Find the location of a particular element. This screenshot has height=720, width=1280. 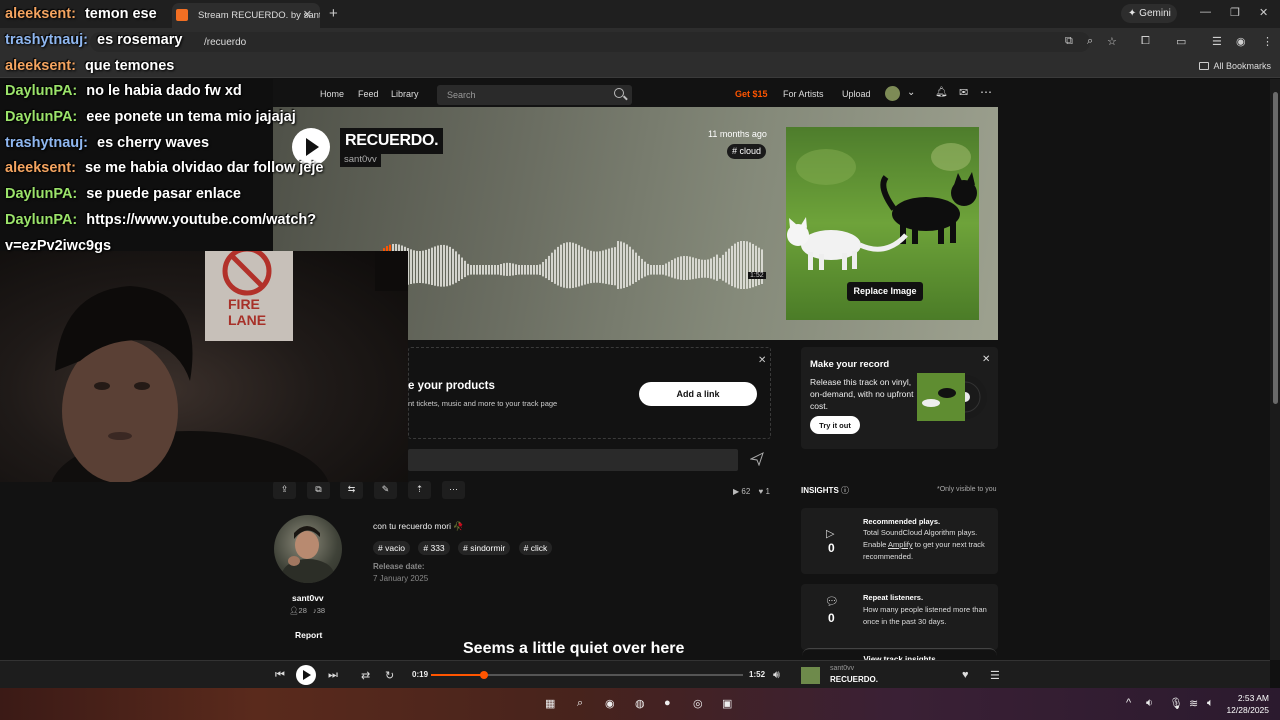

now-playing-cover is located at coordinates (810, 675).